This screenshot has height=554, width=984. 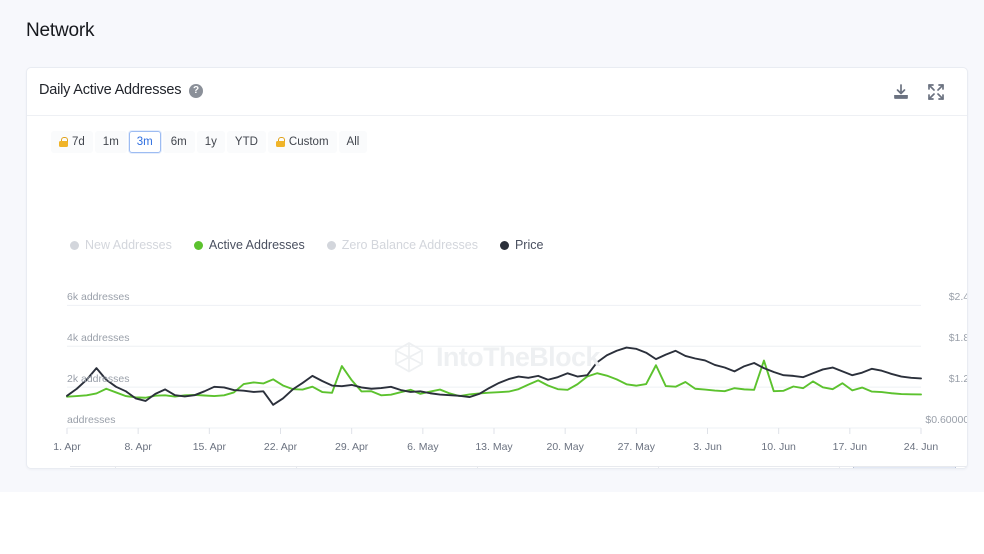 I want to click on x-axis-tick-label: 17. Jun, so click(x=850, y=447).